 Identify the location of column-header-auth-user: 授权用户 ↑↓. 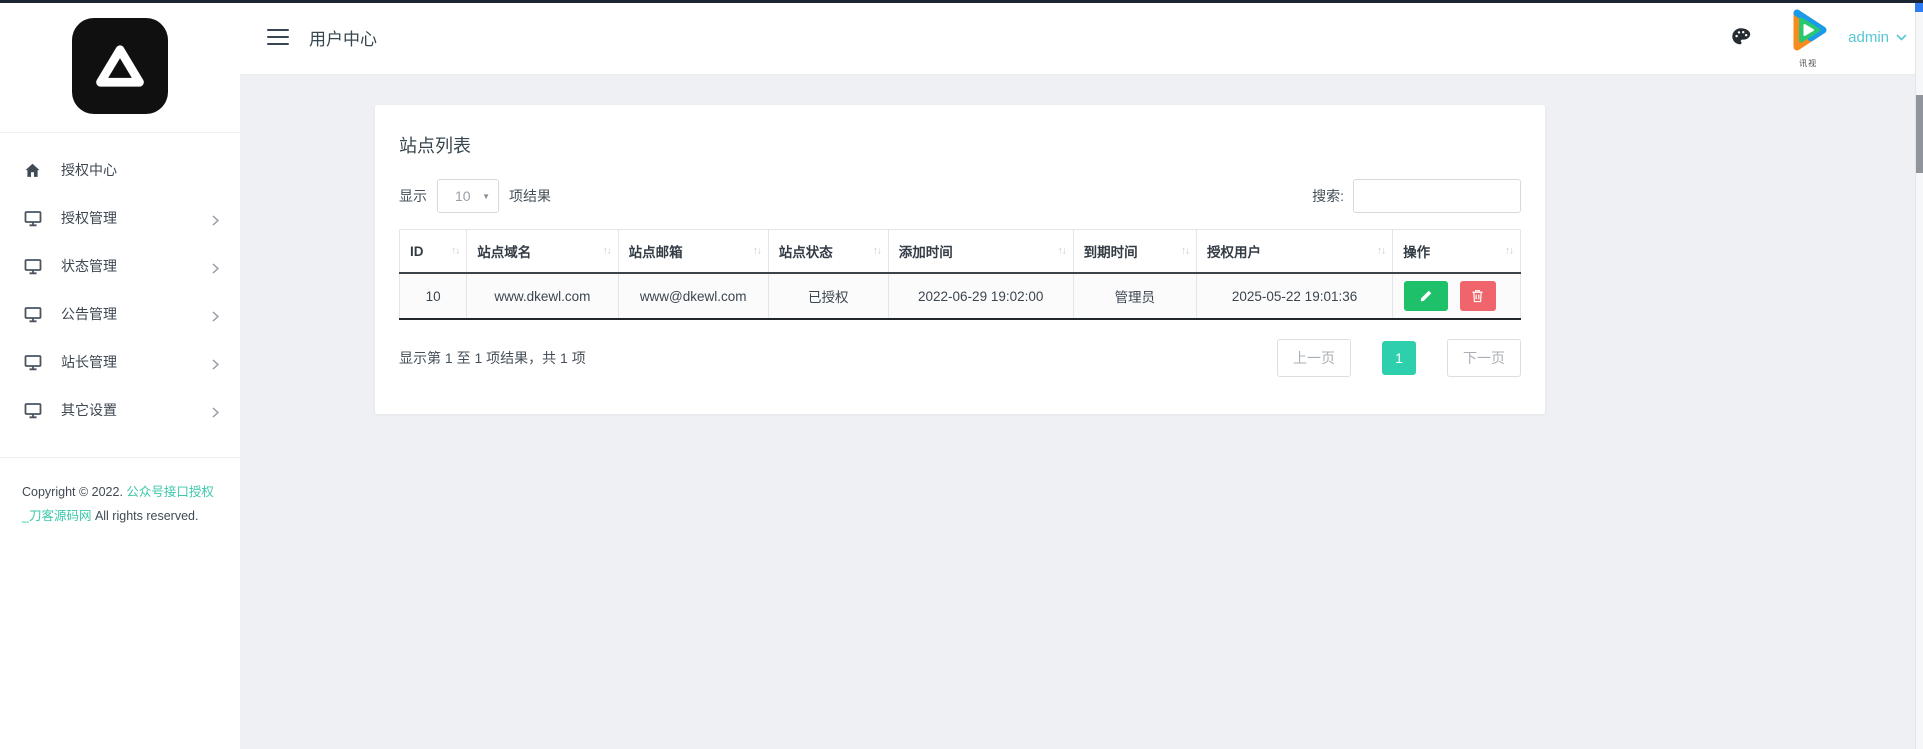
(1294, 251).